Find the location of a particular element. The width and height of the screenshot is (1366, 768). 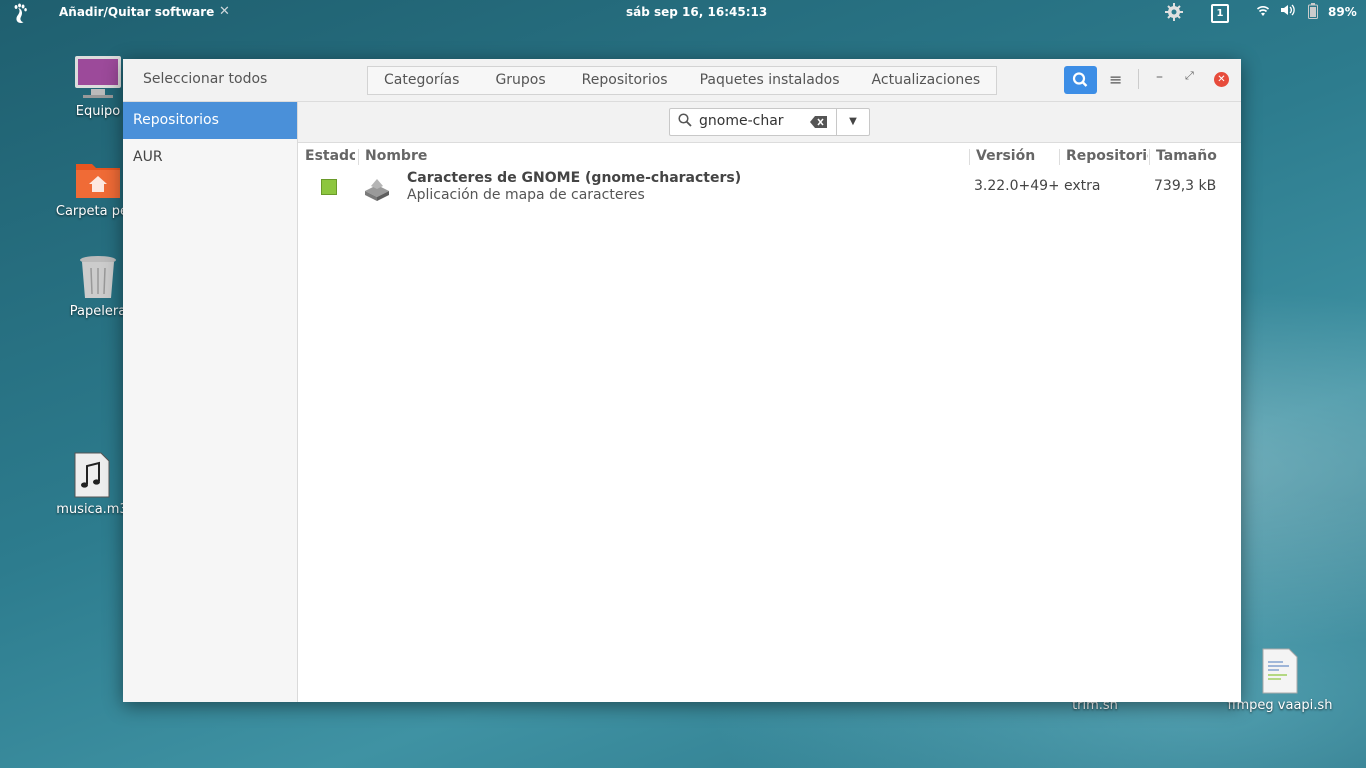

maximize-icon: ⤢ is located at coordinates (1189, 76).